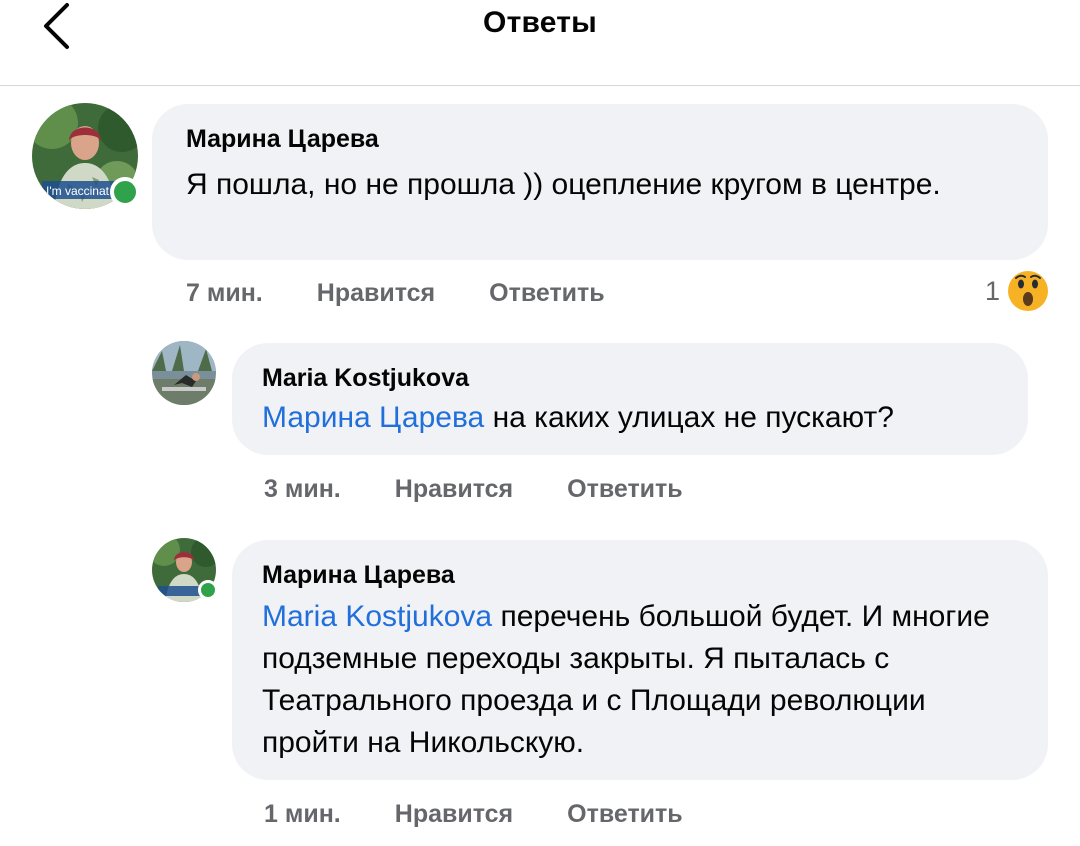 Image resolution: width=1080 pixels, height=846 pixels. Describe the element at coordinates (693, 417) in the screenshot. I see `comment-text-body: на каких улицах не пускают?` at that location.